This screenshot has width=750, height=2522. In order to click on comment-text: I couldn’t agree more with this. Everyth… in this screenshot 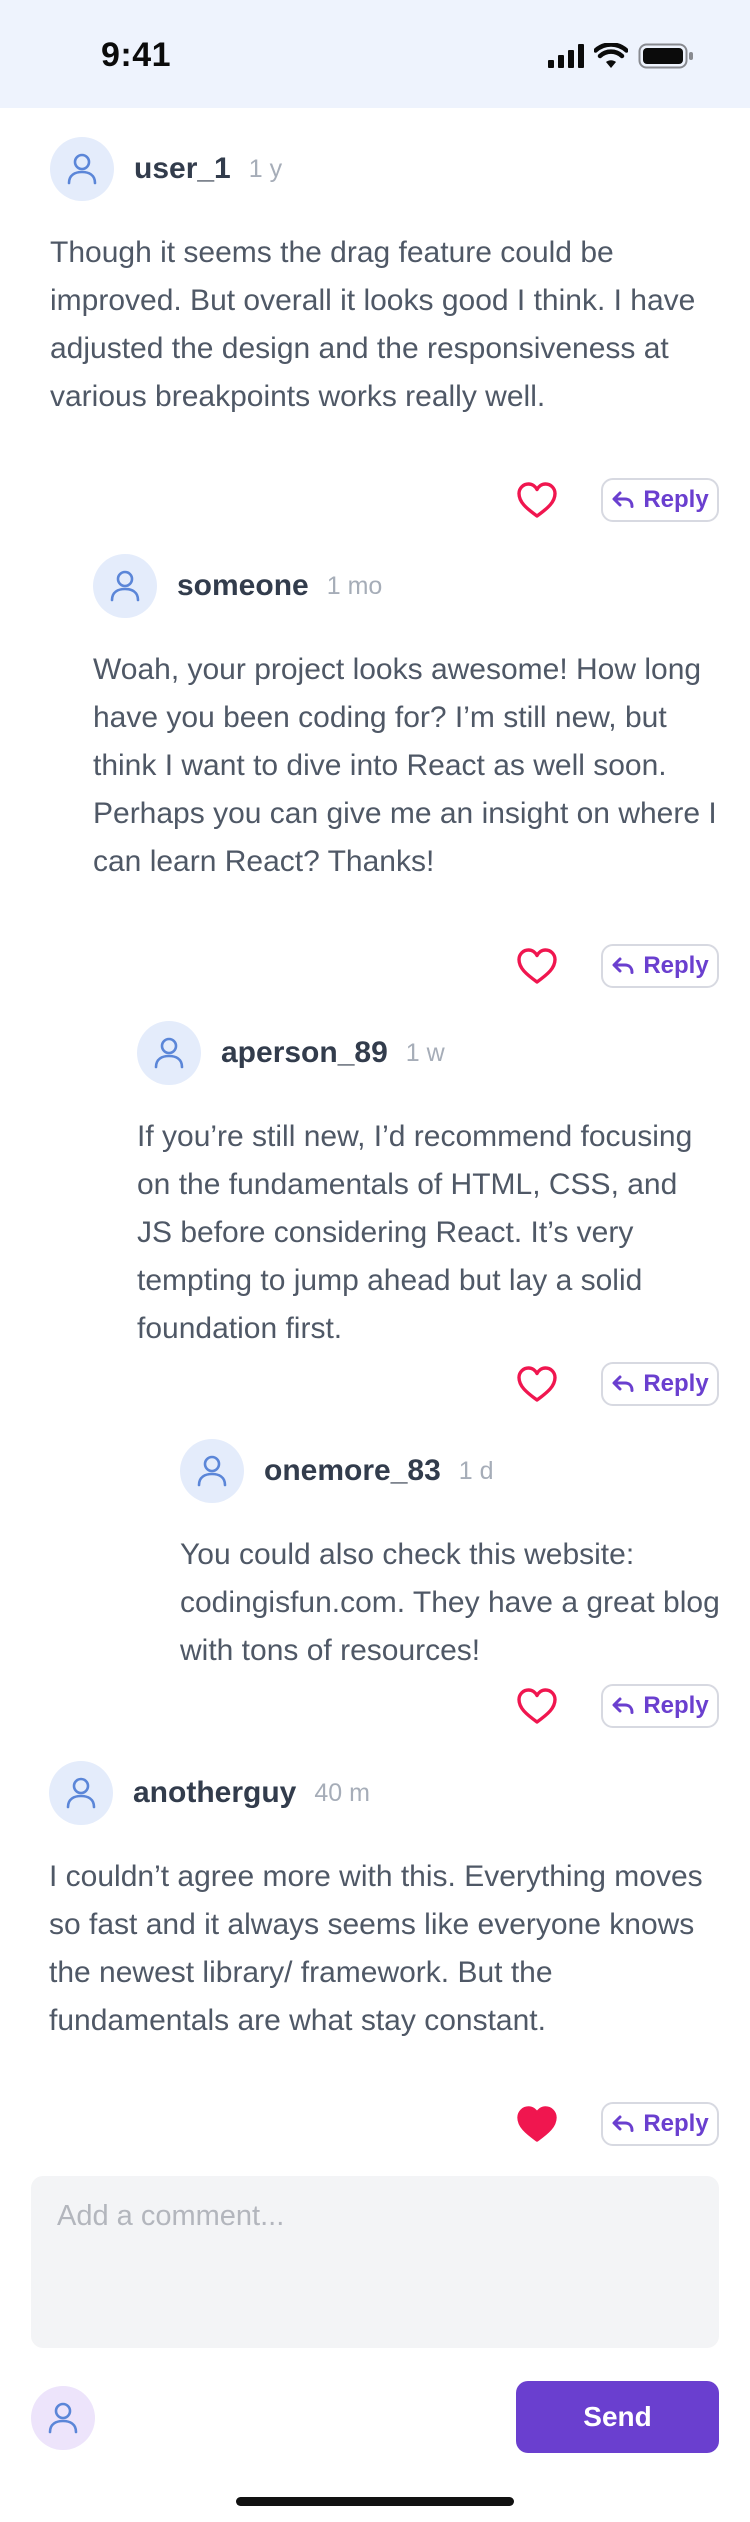, I will do `click(376, 1948)`.